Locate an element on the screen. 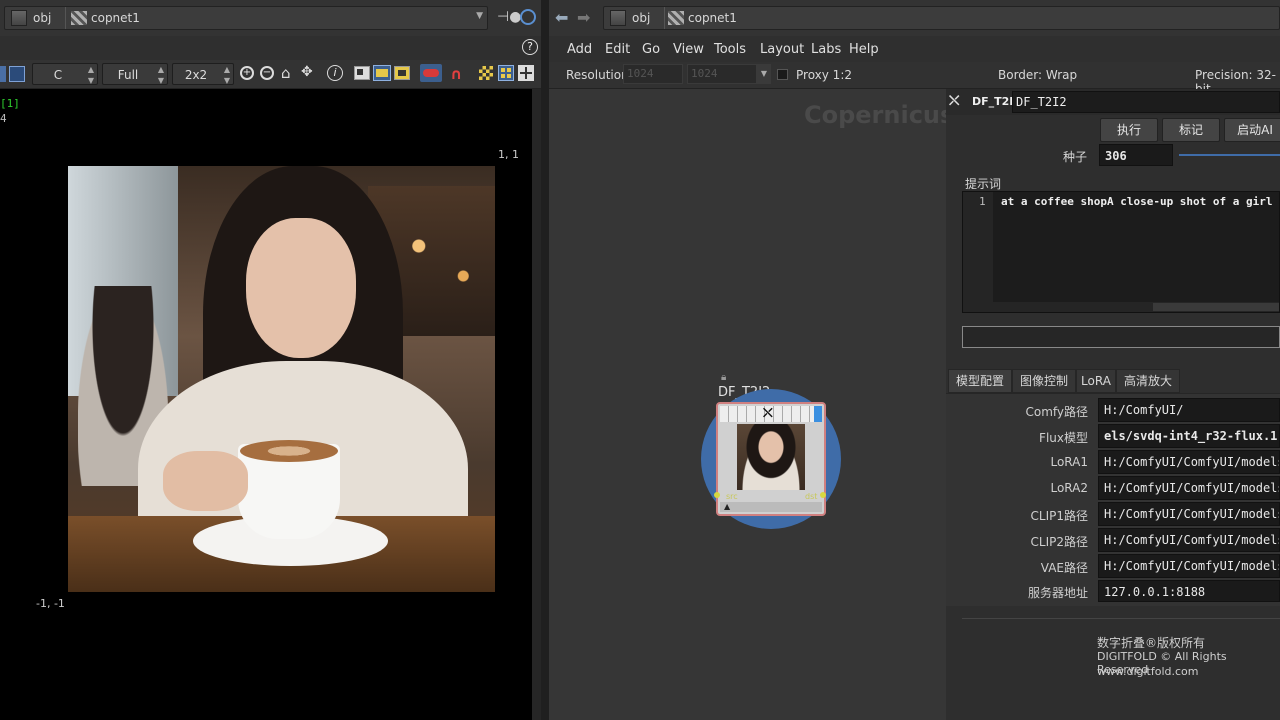  output-port-icon is located at coordinates (823, 495).